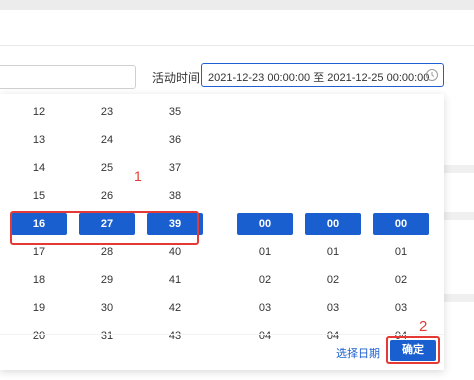 The width and height of the screenshot is (474, 380). Describe the element at coordinates (358, 353) in the screenshot. I see `choose-date-link: 选择日期` at that location.